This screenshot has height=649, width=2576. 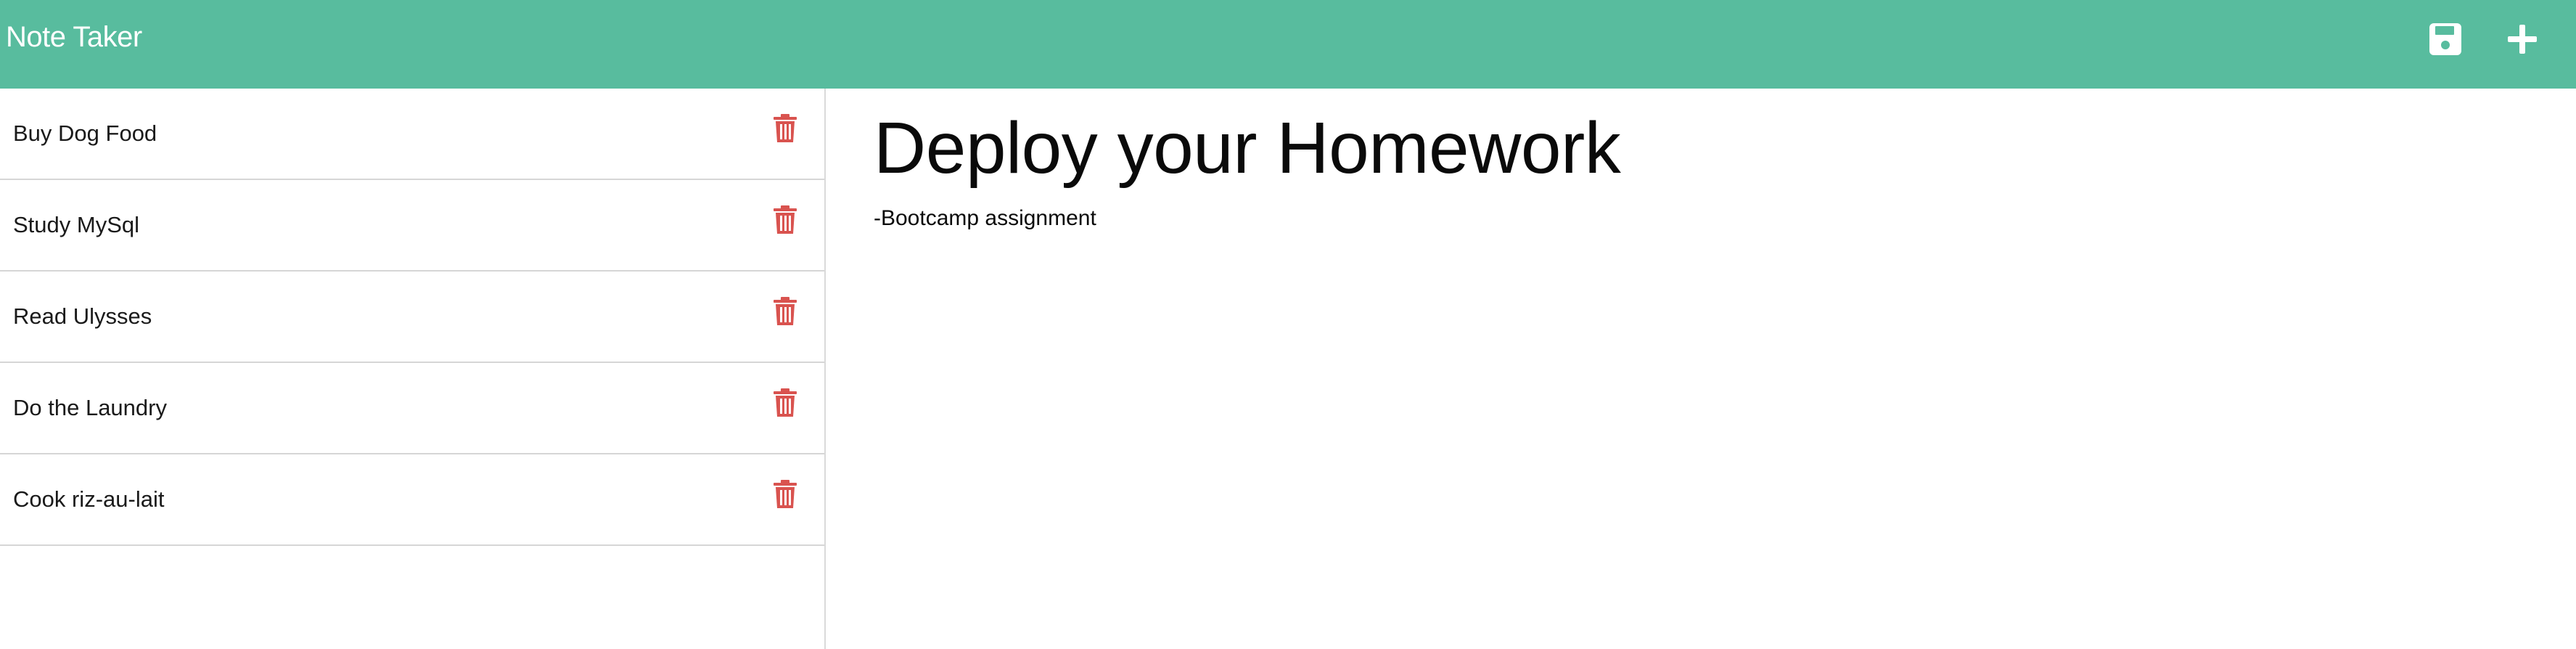 I want to click on note-title: Do the Laundry, so click(x=90, y=408).